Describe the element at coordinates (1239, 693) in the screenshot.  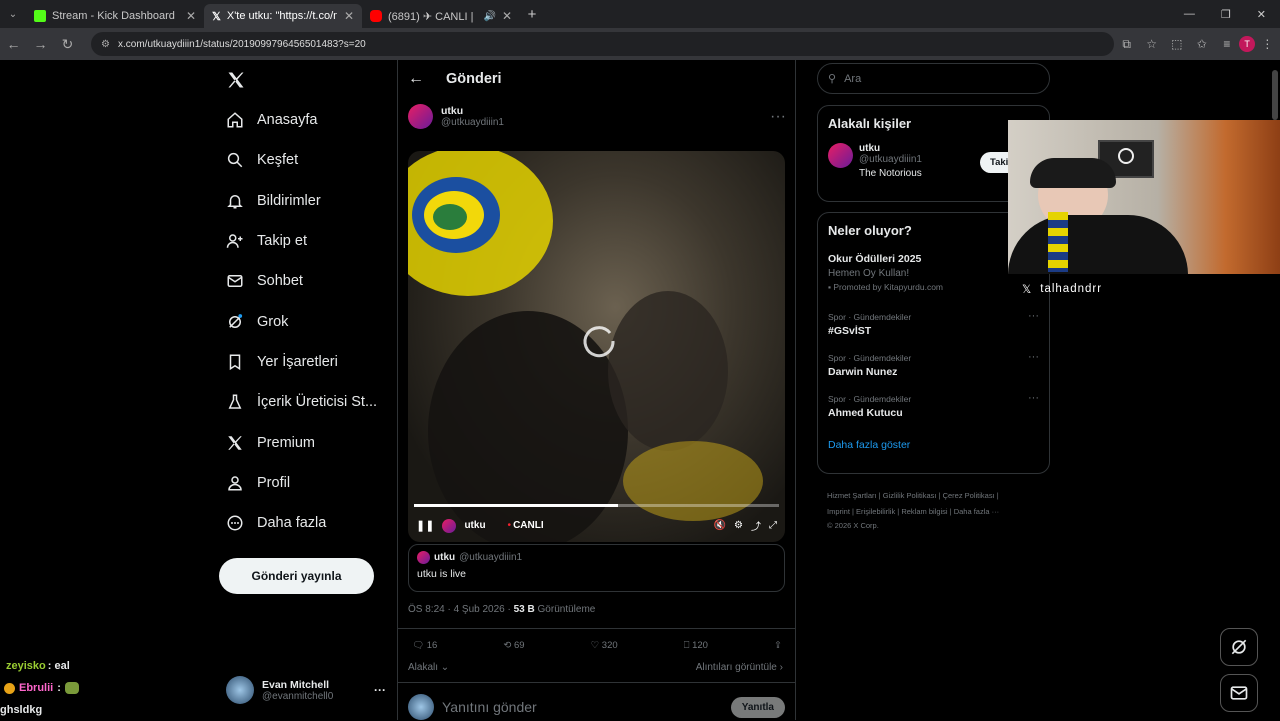
I see `messages-float-button` at that location.